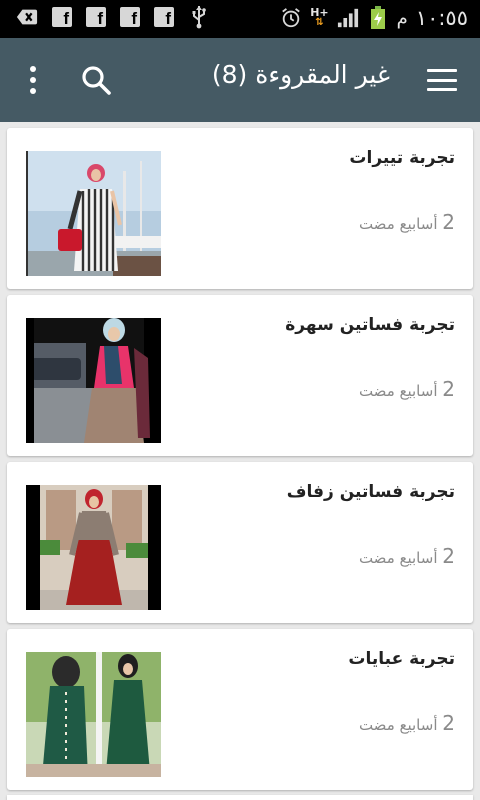 The width and height of the screenshot is (480, 800). What do you see at coordinates (291, 18) in the screenshot?
I see `alarm-icon` at bounding box center [291, 18].